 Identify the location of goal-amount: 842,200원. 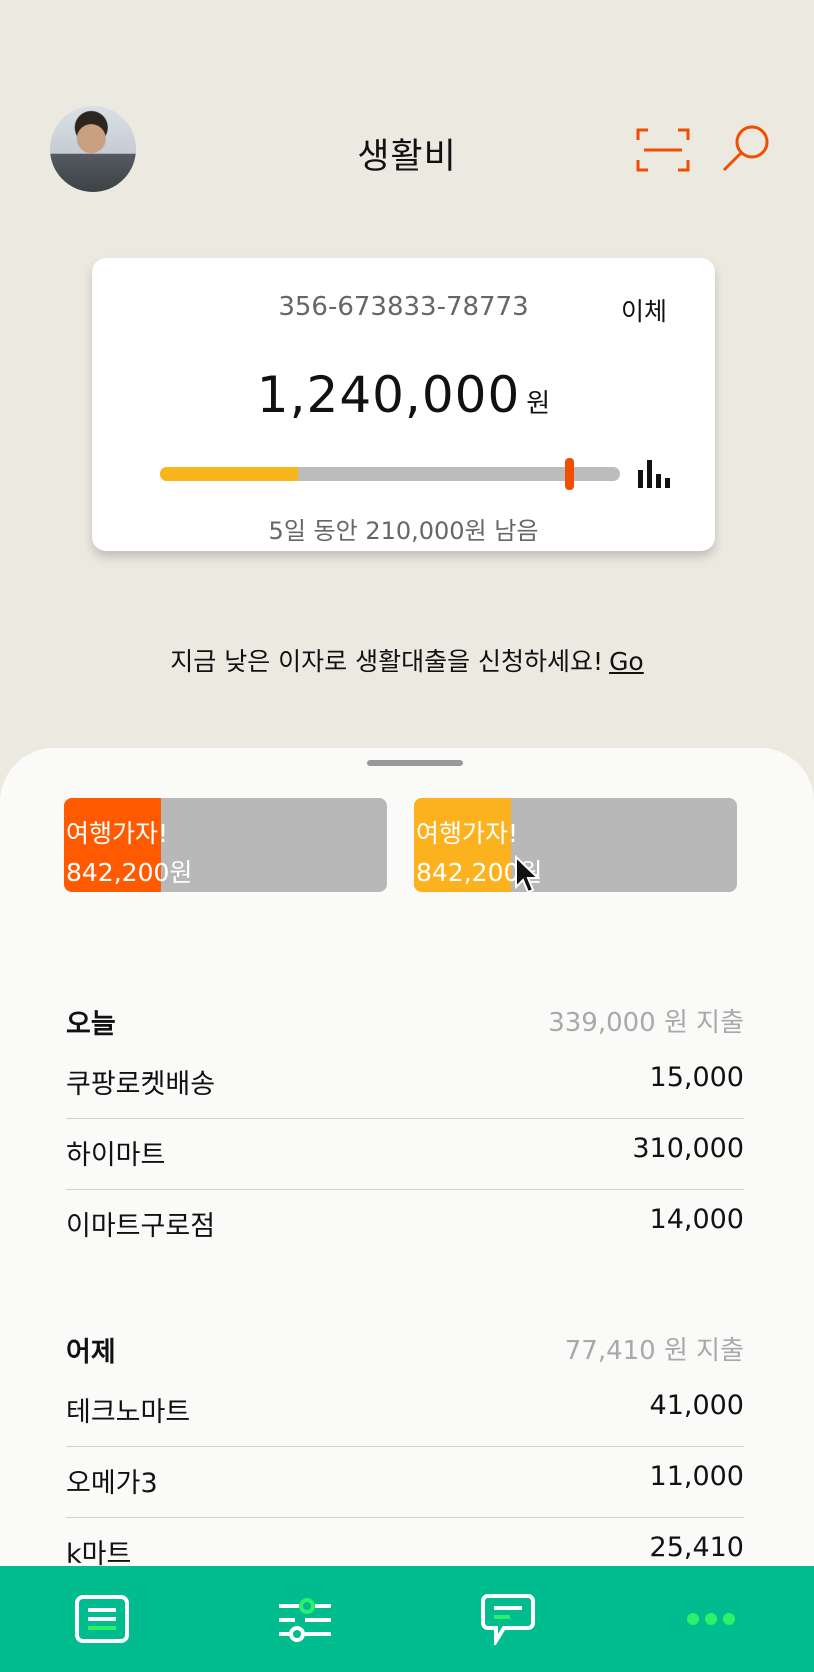
(129, 872).